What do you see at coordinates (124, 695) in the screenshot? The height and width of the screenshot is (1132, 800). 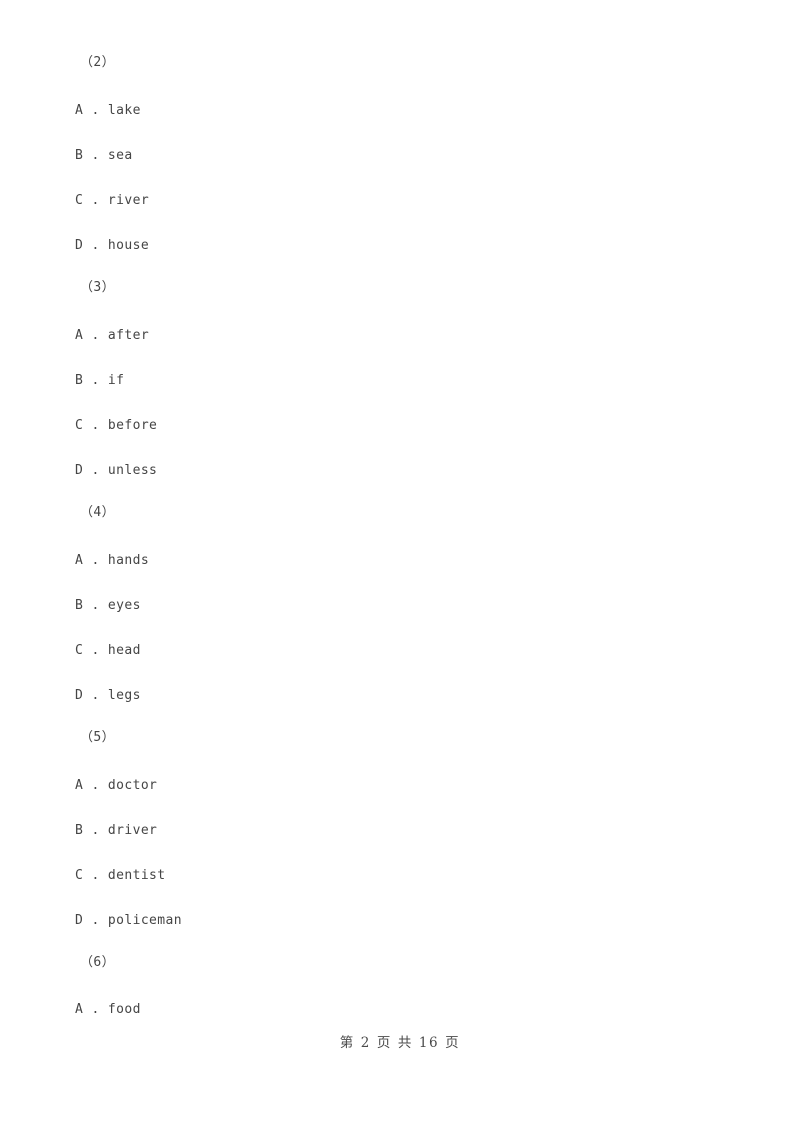 I see `option-text: legs` at bounding box center [124, 695].